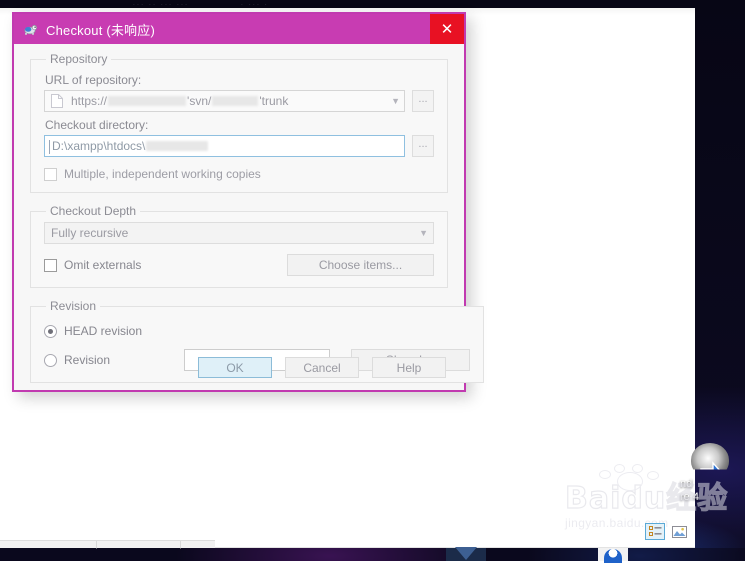  I want to click on background-window-bottom-strip, so click(107, 544).